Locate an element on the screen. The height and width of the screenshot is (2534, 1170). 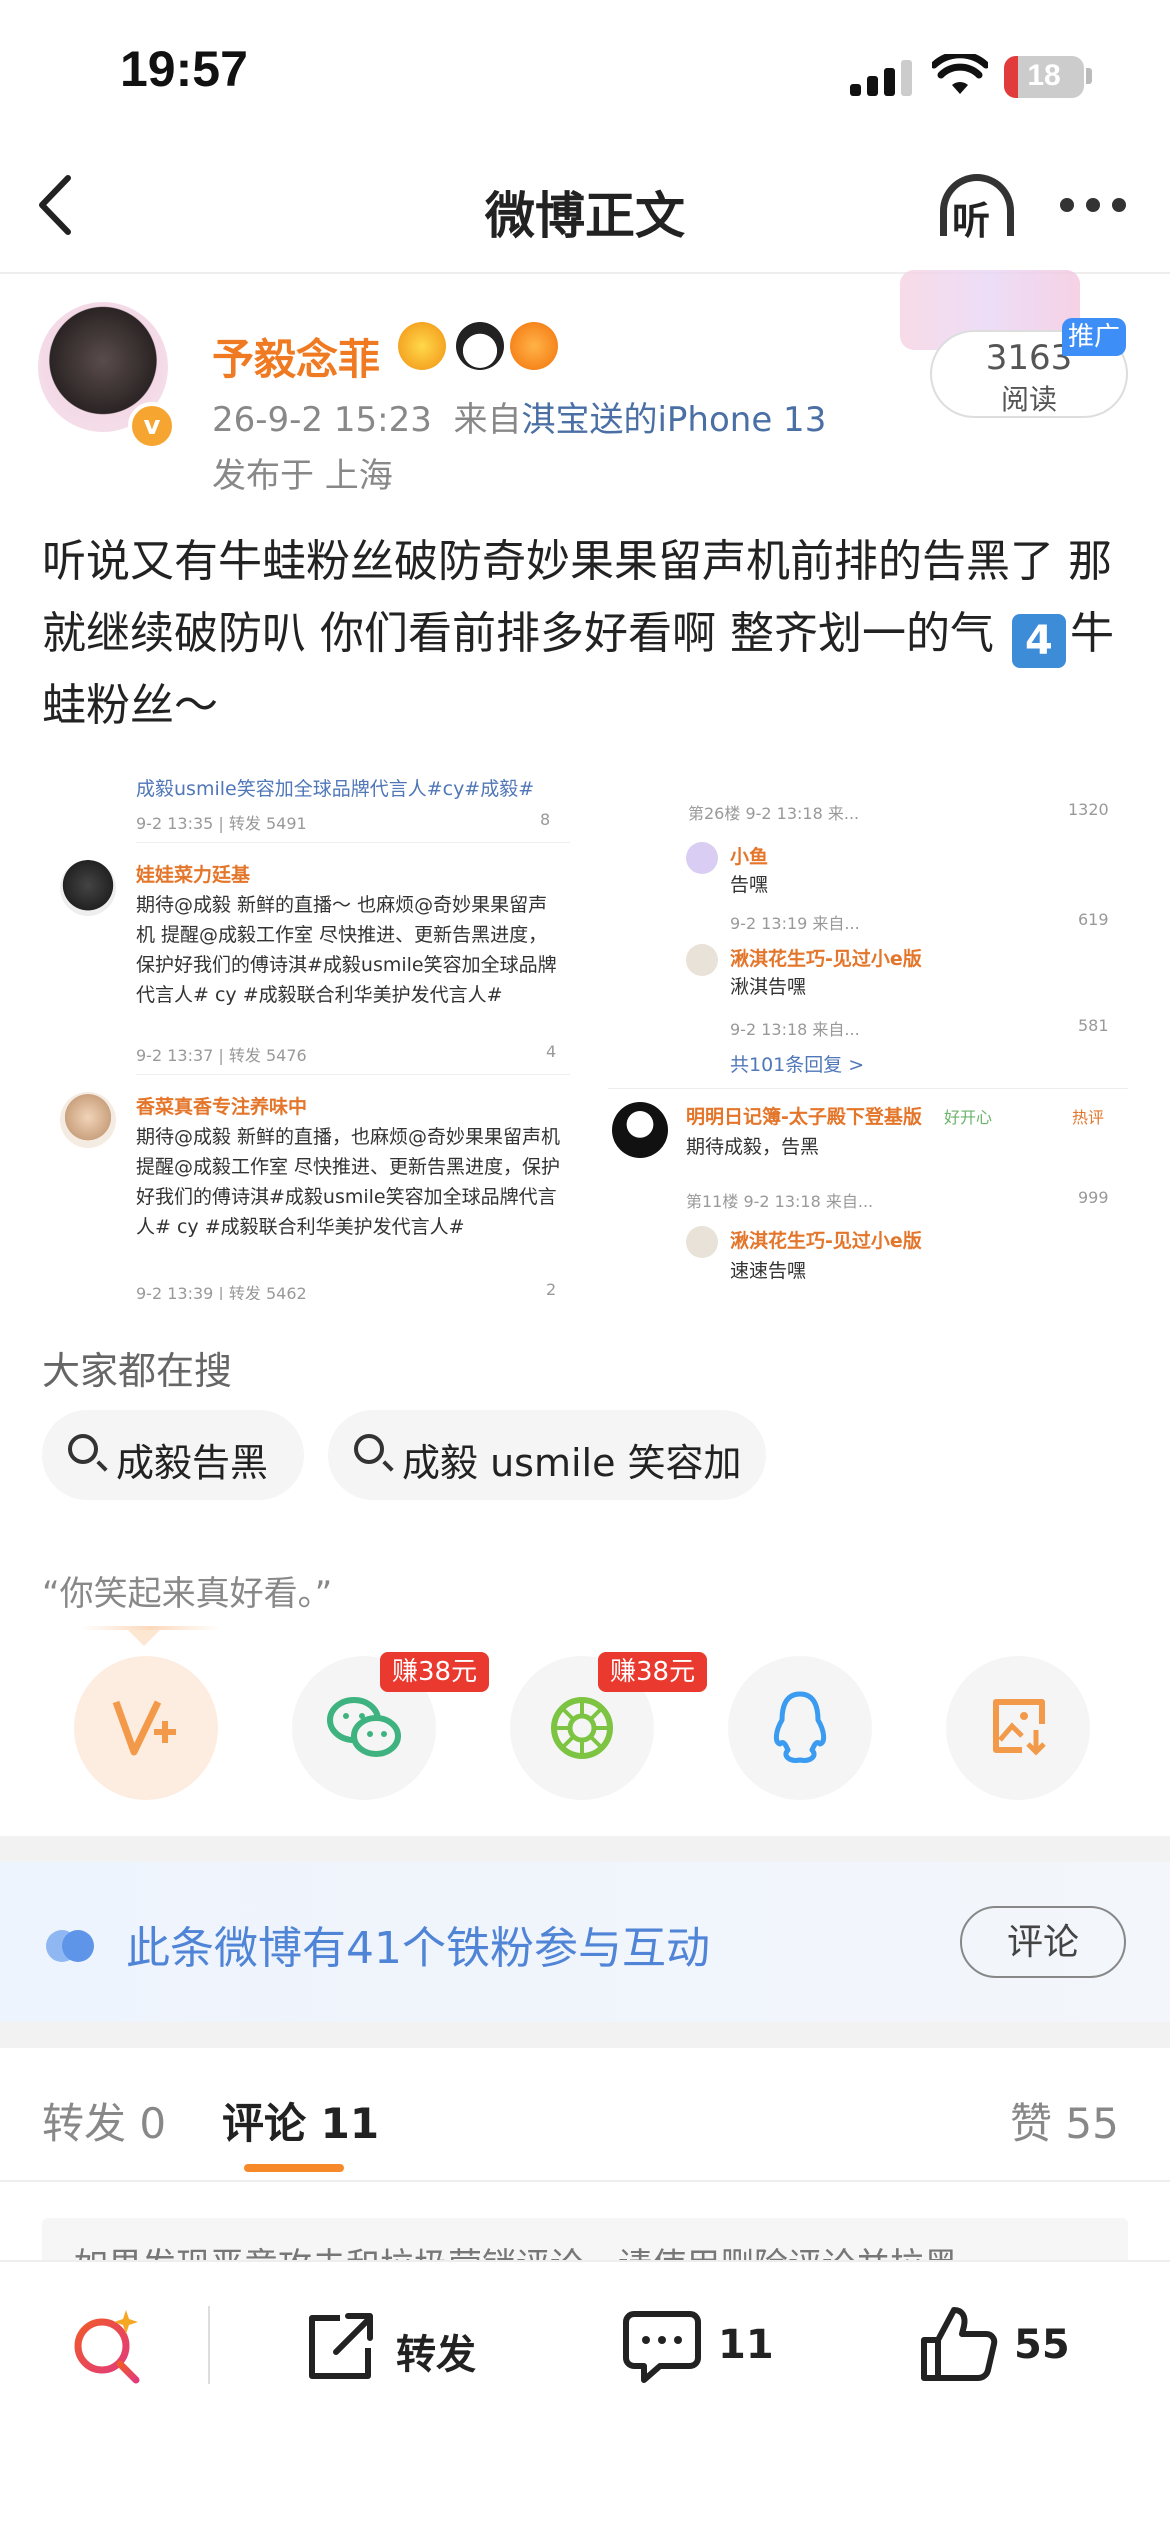
listen-button: 听 is located at coordinates (979, 206).